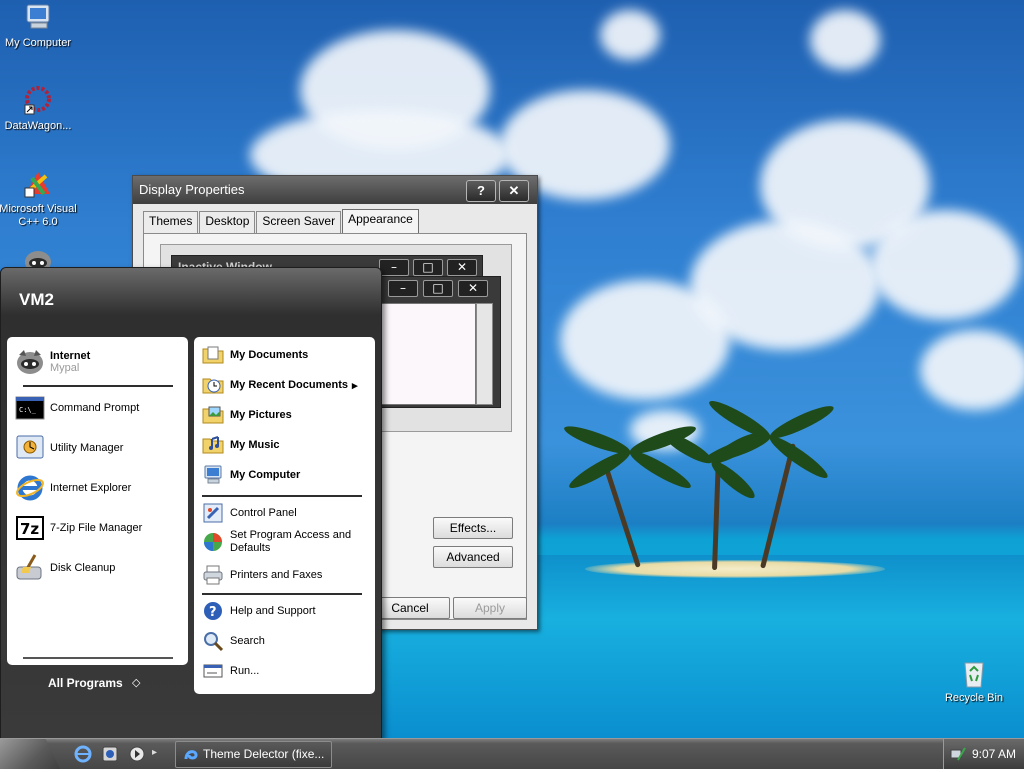 Image resolution: width=1024 pixels, height=772 pixels. What do you see at coordinates (30, 362) in the screenshot?
I see `raccoon-browser-icon` at bounding box center [30, 362].